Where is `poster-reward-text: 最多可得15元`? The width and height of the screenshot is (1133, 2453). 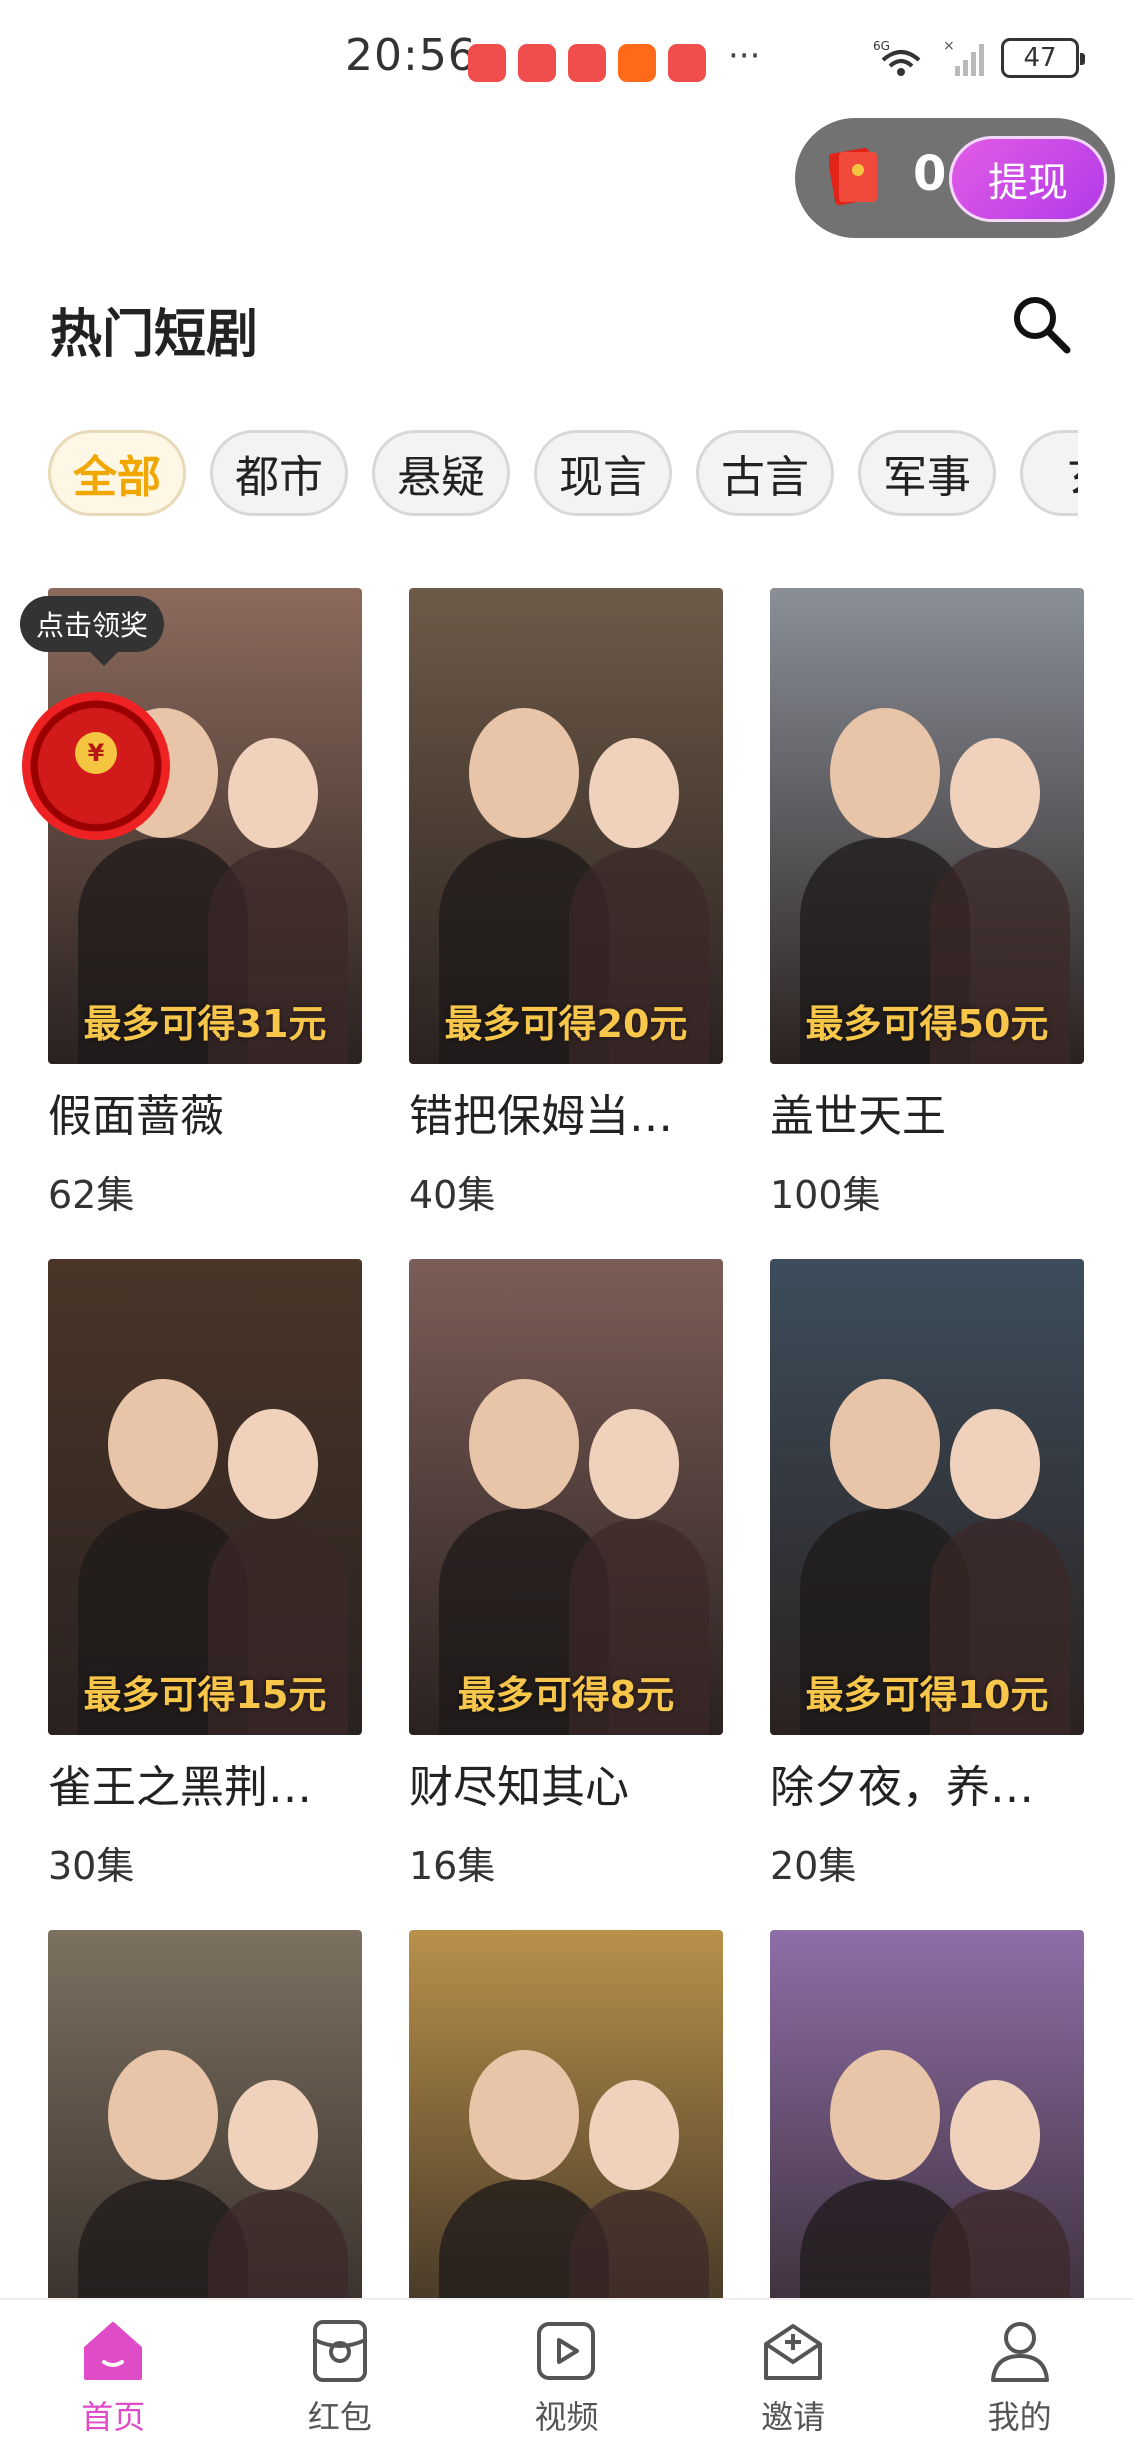 poster-reward-text: 最多可得15元 is located at coordinates (205, 1695).